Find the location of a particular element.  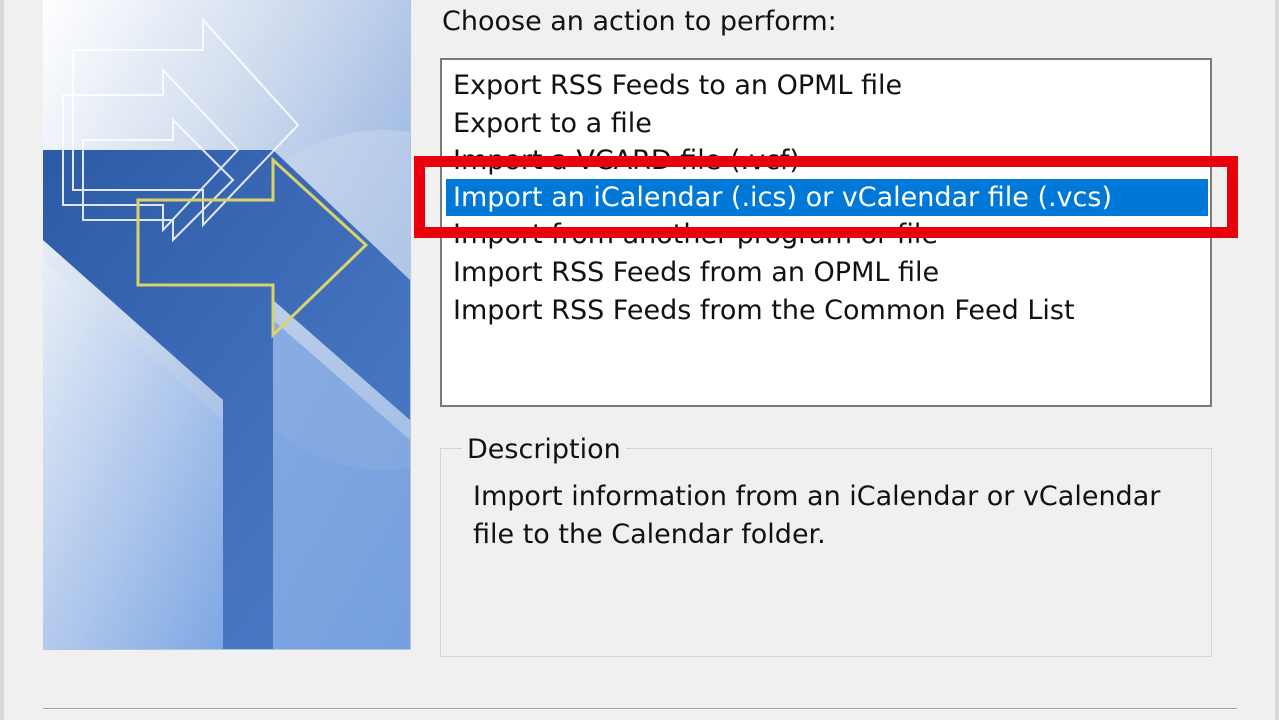

list-item-import-rss-opml: Import RSS Feeds from an OPML file is located at coordinates (827, 272).